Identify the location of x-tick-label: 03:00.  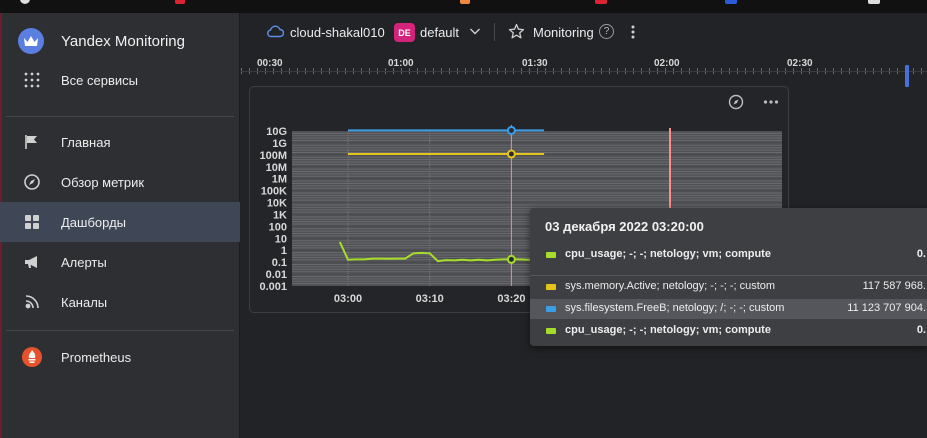
(348, 299).